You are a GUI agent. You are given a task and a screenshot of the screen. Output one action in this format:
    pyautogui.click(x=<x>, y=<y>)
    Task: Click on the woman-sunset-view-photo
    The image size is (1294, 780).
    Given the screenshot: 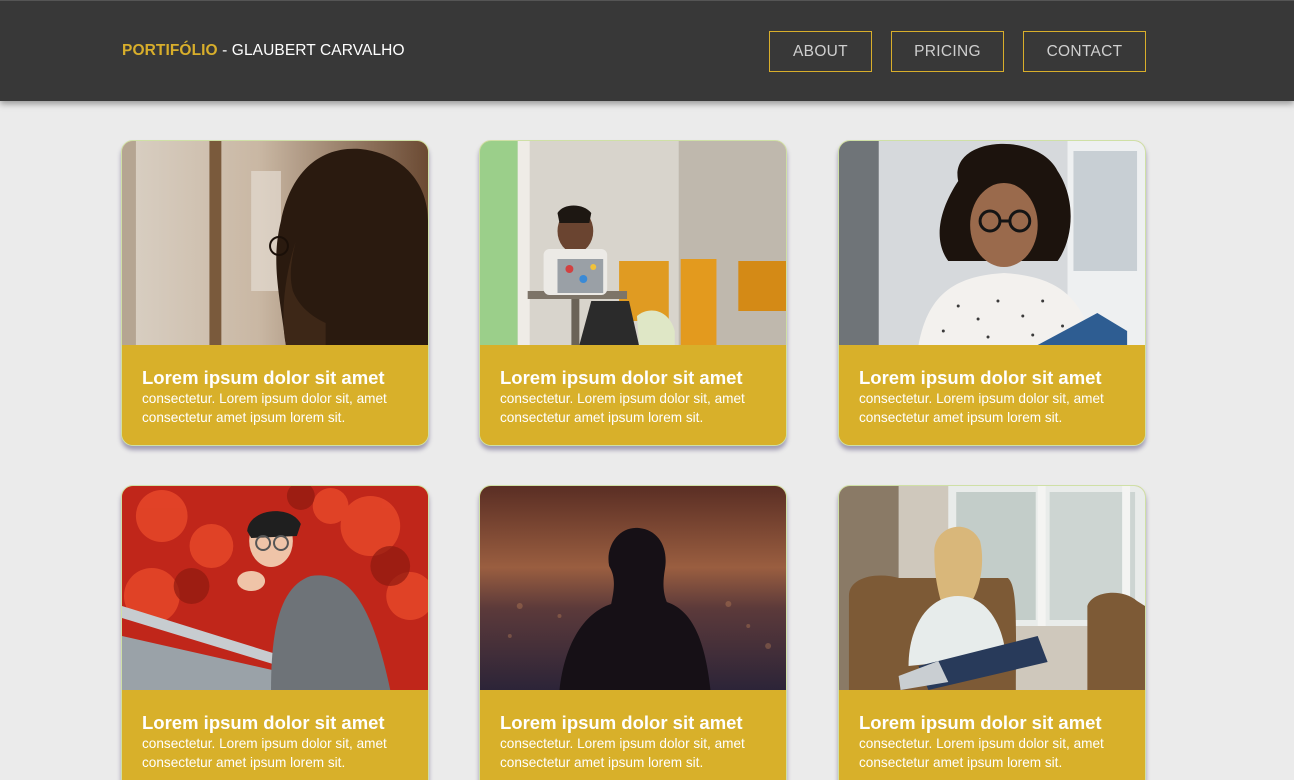 What is the action you would take?
    pyautogui.click(x=633, y=588)
    